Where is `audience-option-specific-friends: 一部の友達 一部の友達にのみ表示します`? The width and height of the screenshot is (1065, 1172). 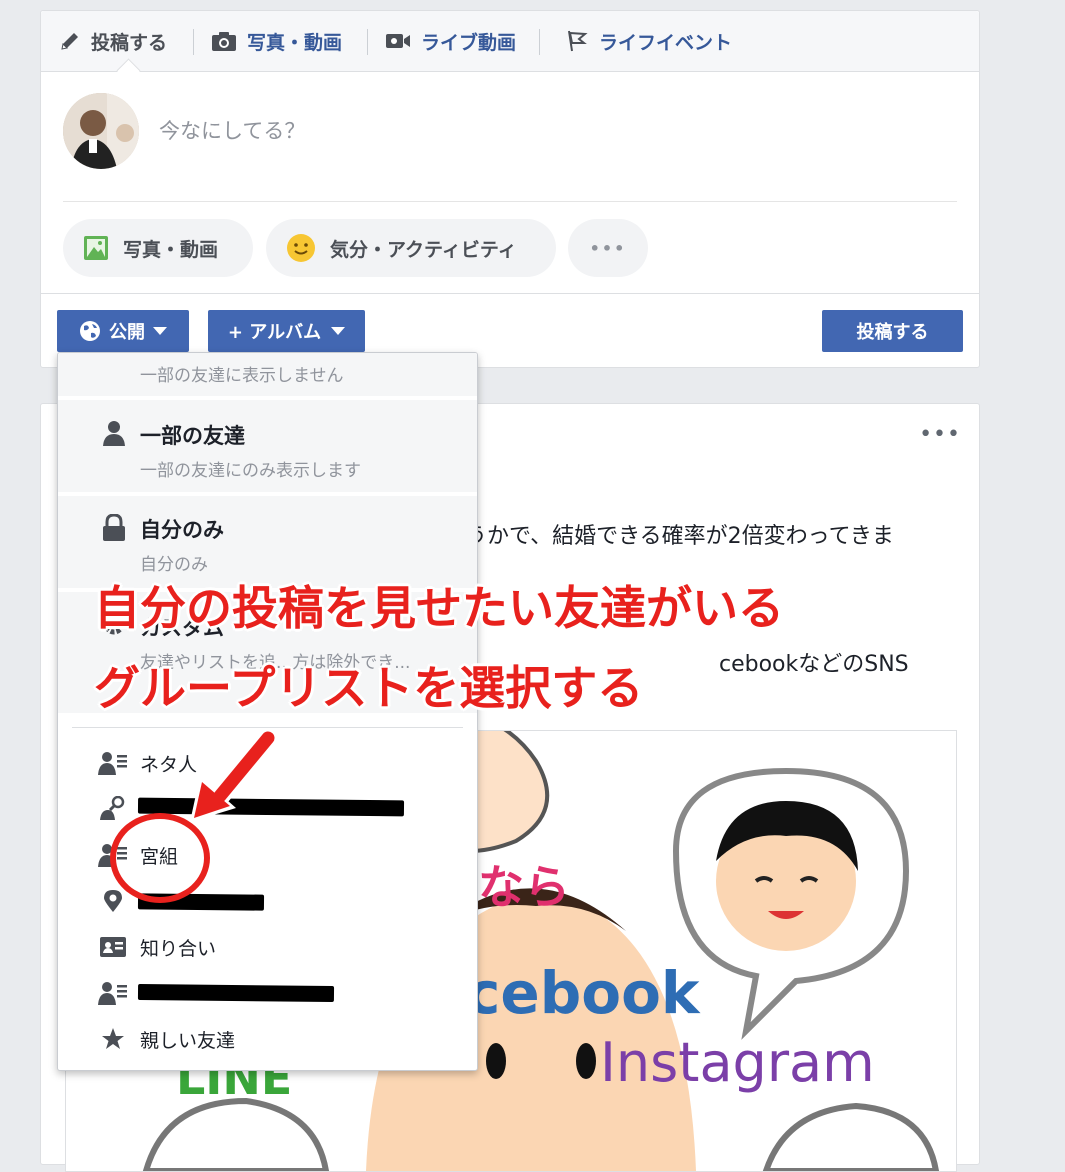
audience-option-specific-friends: 一部の友達 一部の友達にのみ表示します is located at coordinates (267, 446).